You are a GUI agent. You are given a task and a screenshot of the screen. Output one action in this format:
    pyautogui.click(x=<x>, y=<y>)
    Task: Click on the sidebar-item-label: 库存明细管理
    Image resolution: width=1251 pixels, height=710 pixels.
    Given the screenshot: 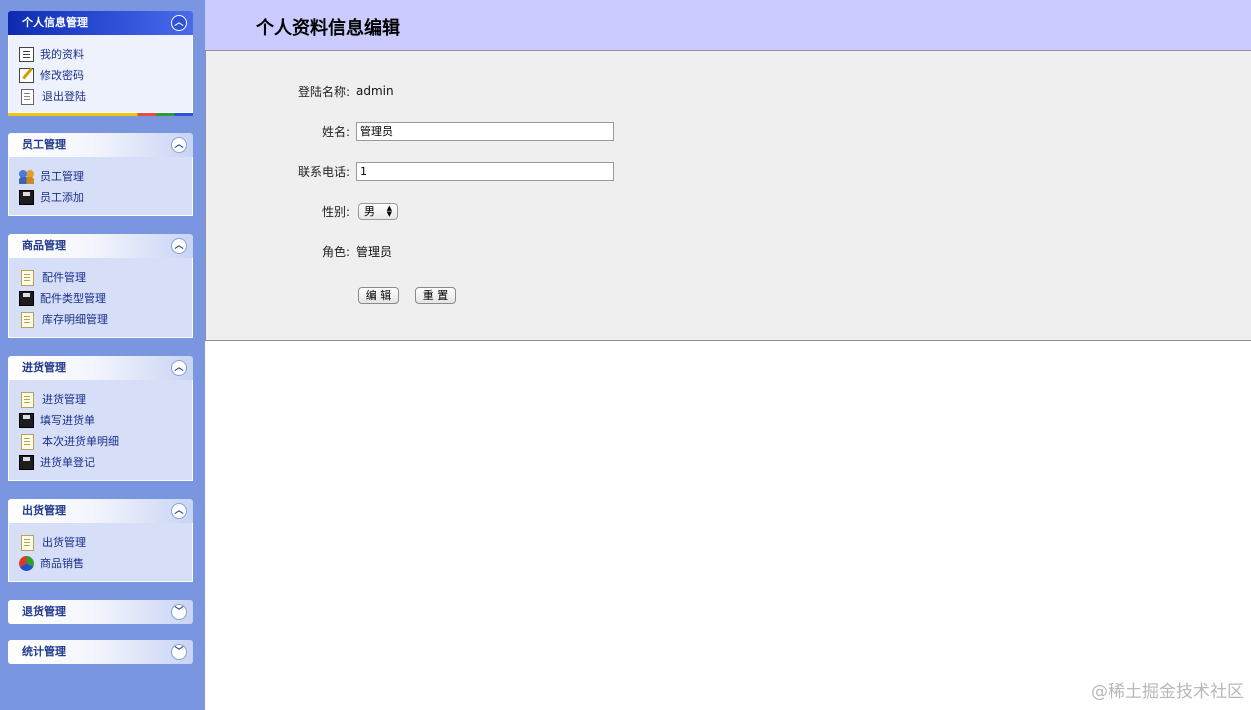 What is the action you would take?
    pyautogui.click(x=75, y=319)
    